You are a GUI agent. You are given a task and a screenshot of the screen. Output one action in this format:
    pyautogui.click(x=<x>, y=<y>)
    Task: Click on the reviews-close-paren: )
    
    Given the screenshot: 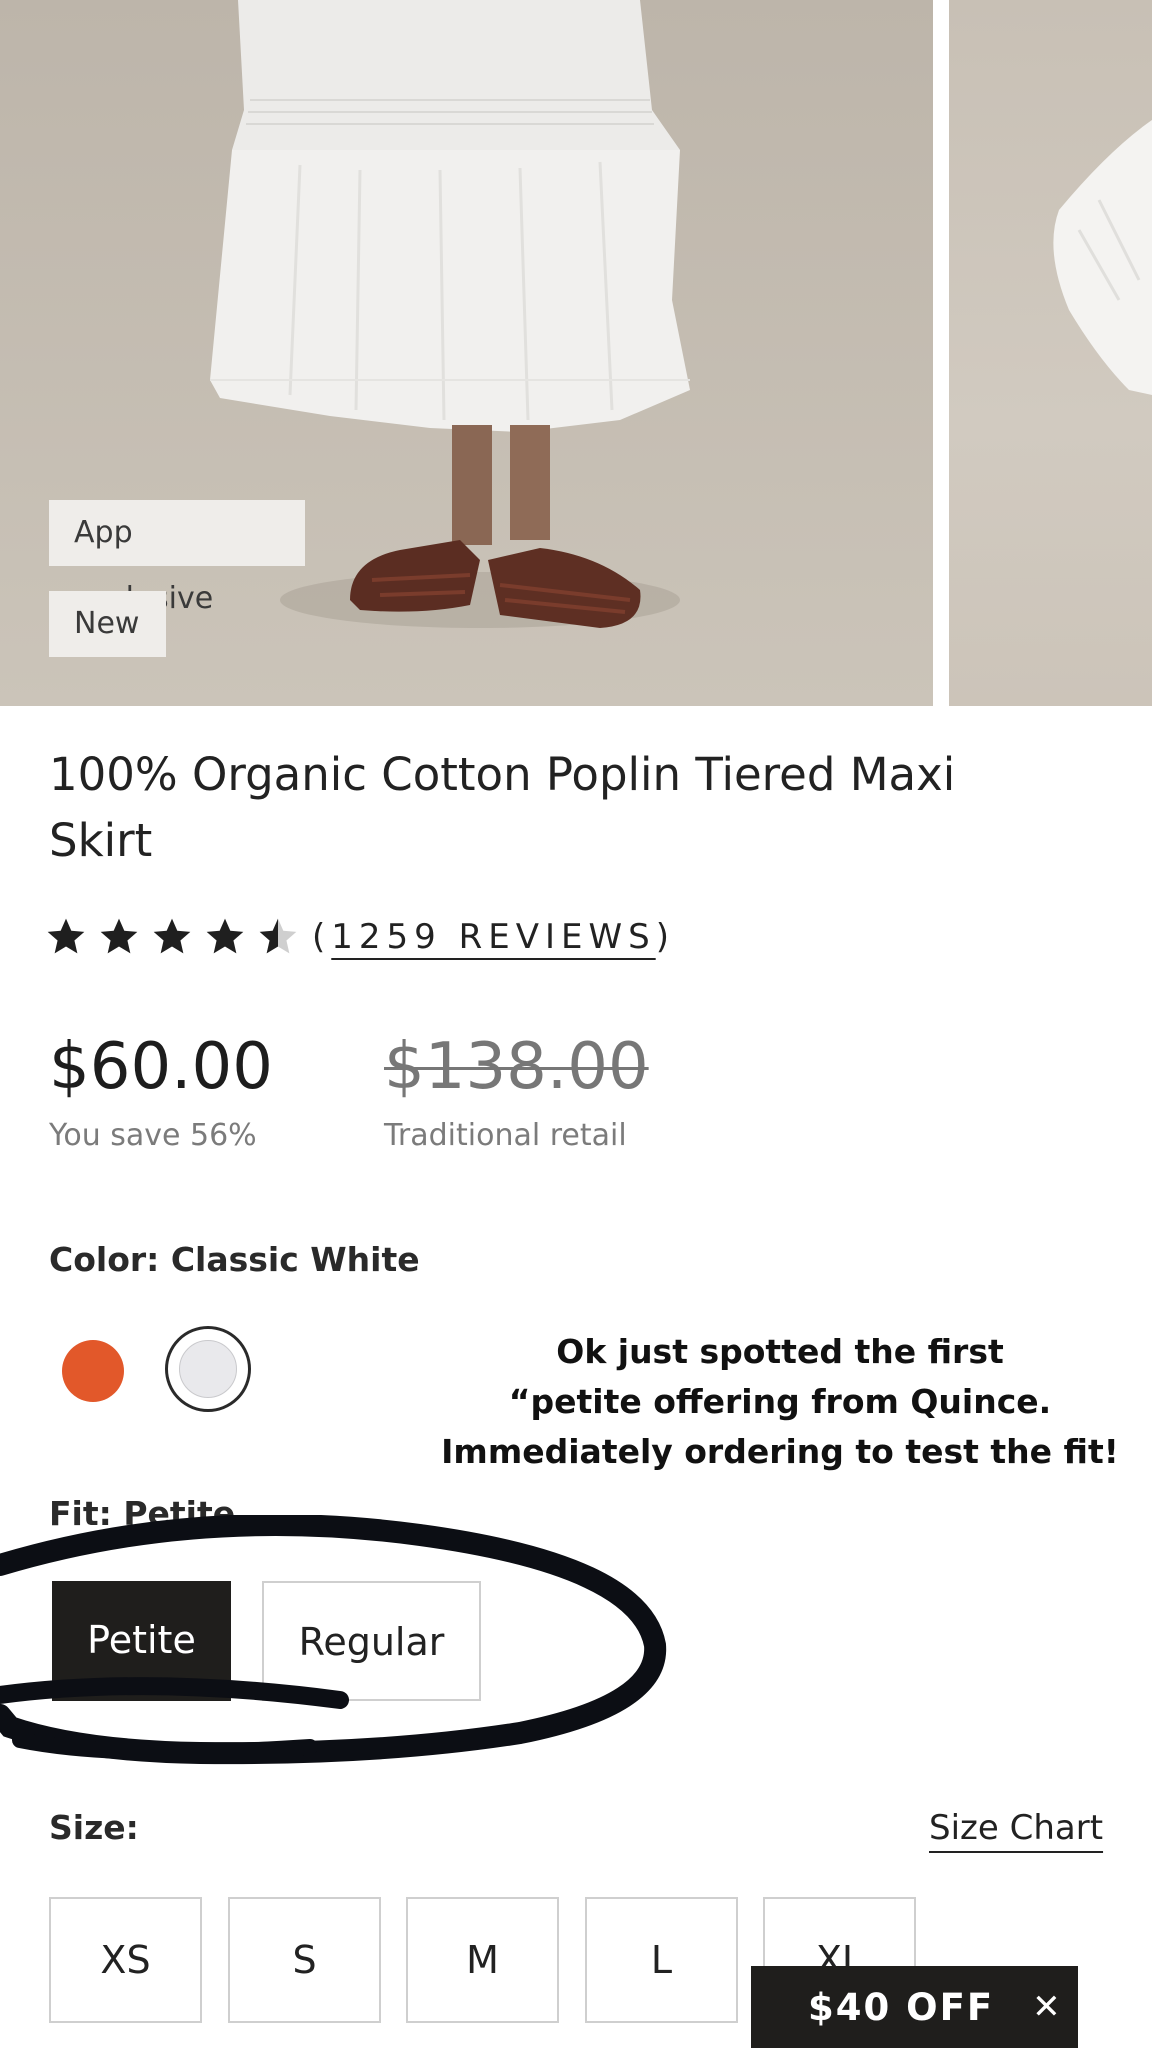 What is the action you would take?
    pyautogui.click(x=665, y=937)
    